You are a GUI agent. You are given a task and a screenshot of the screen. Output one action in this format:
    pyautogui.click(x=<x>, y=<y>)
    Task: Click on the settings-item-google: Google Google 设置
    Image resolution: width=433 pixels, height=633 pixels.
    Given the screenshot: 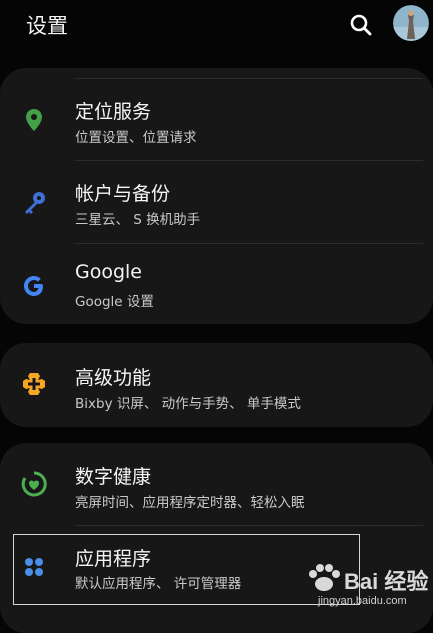 What is the action you would take?
    pyautogui.click(x=216, y=284)
    